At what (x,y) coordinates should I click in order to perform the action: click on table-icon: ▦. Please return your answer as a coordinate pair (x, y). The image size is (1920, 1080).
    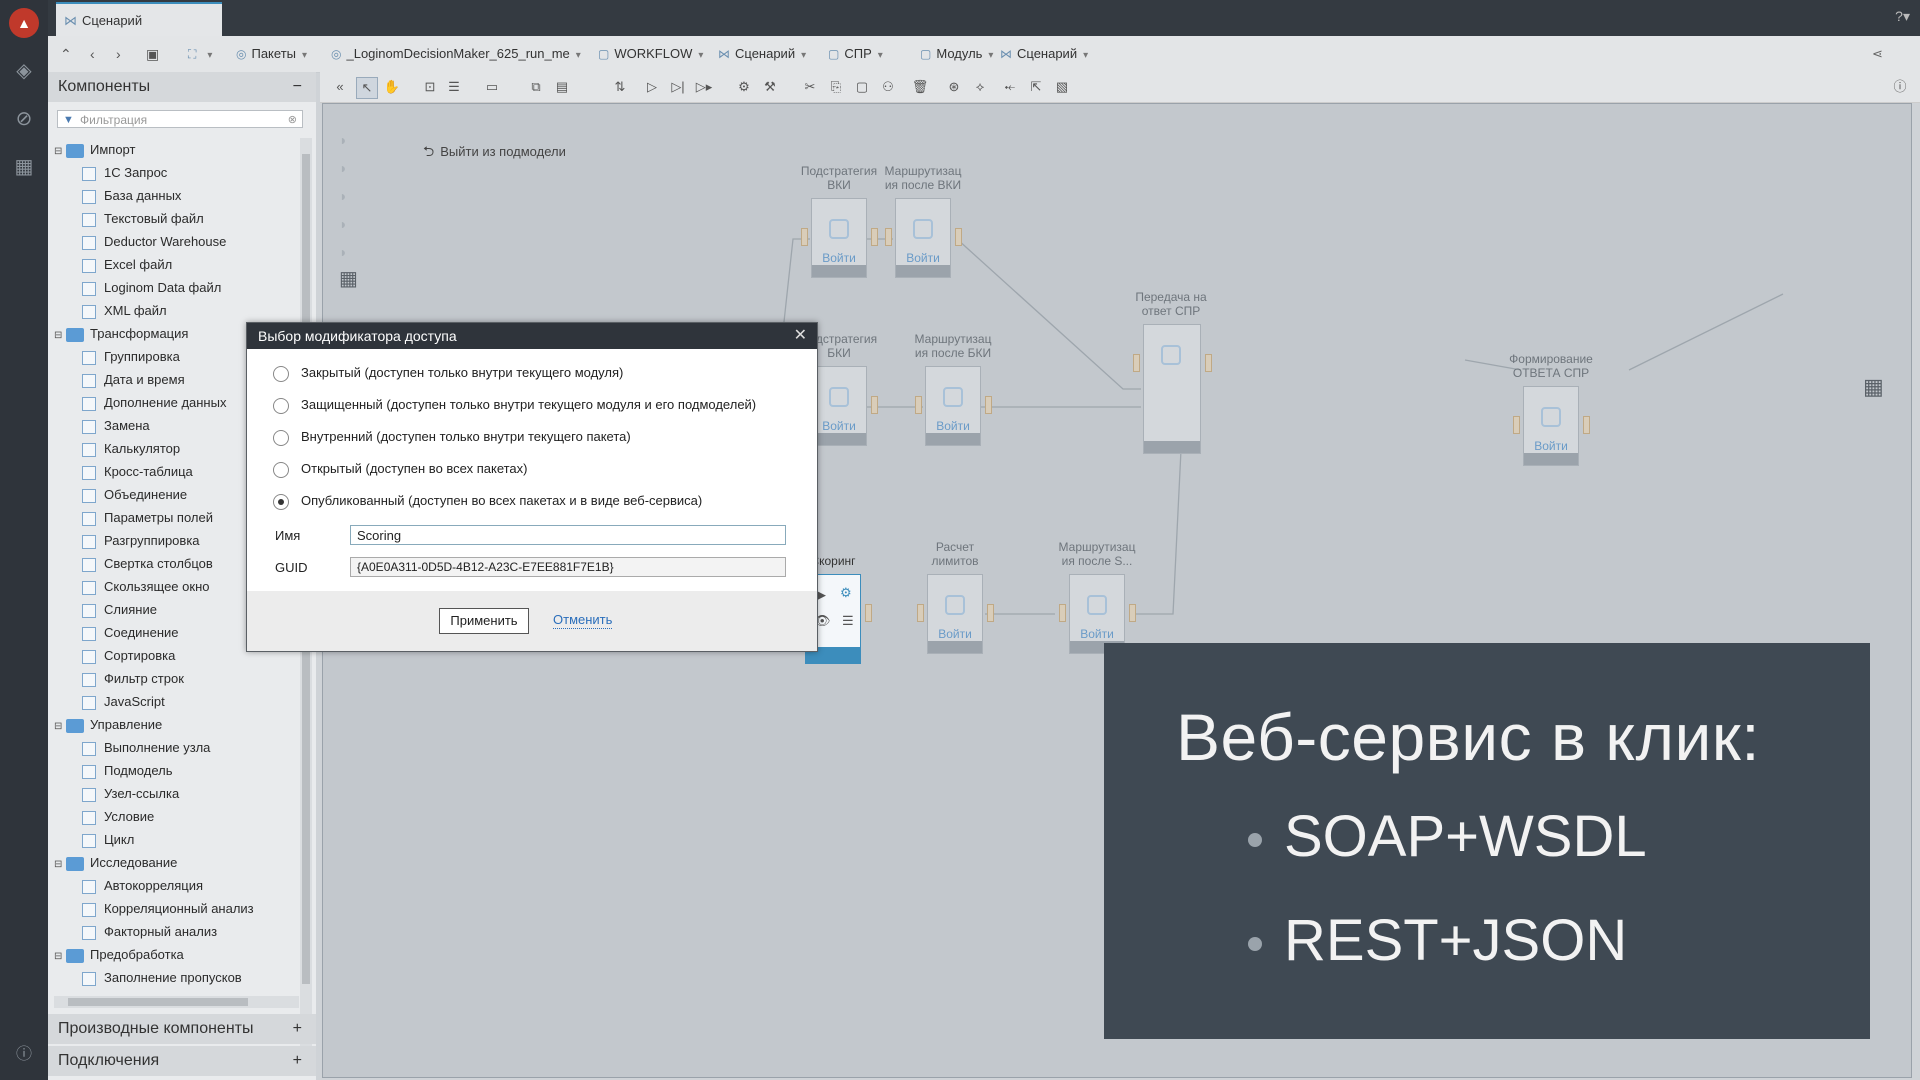
    Looking at the image, I should click on (24, 167).